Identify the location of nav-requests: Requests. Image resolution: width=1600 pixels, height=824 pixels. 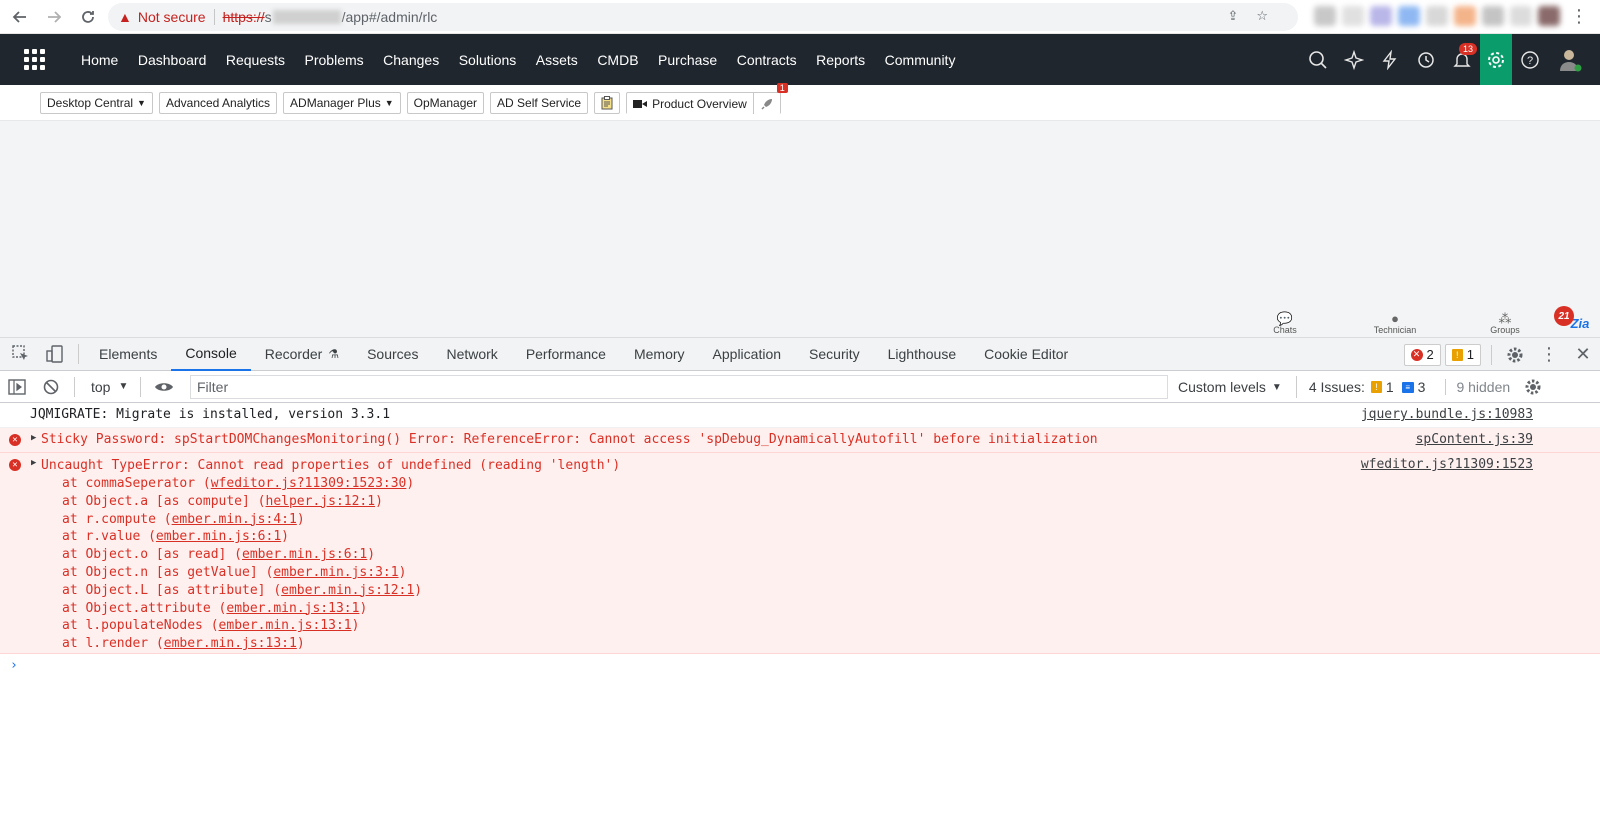
(255, 60).